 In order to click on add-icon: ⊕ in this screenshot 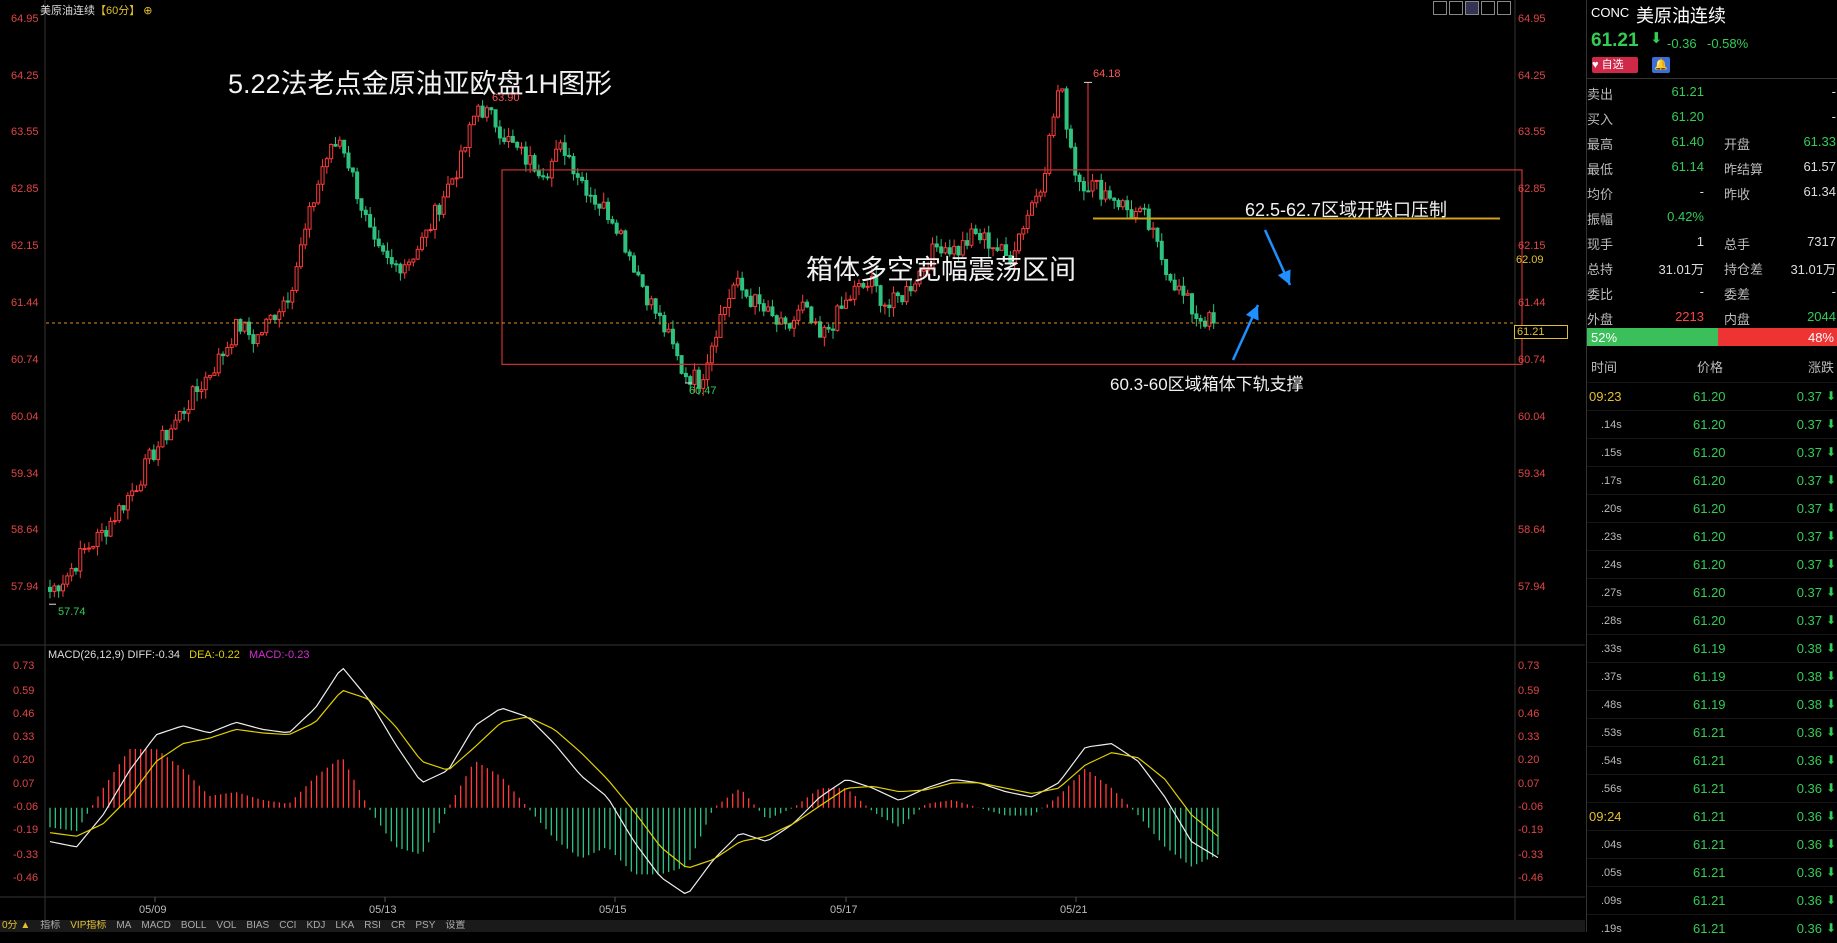, I will do `click(146, 11)`.